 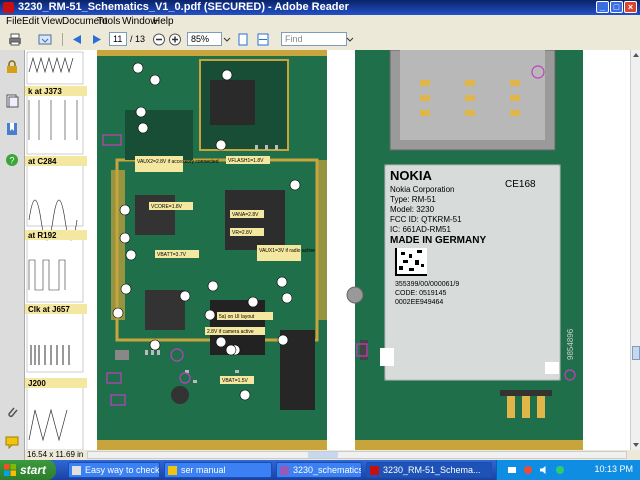 I want to click on pdf-icon, so click(x=374, y=470).